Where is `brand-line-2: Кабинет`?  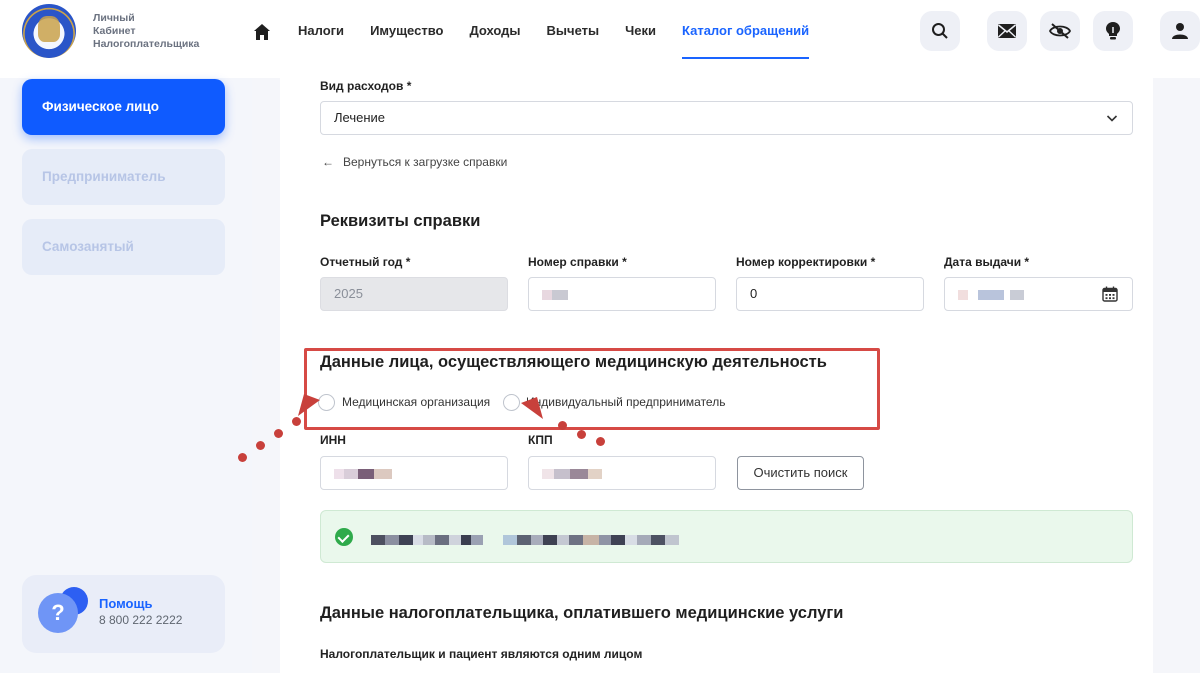 brand-line-2: Кабинет is located at coordinates (114, 31).